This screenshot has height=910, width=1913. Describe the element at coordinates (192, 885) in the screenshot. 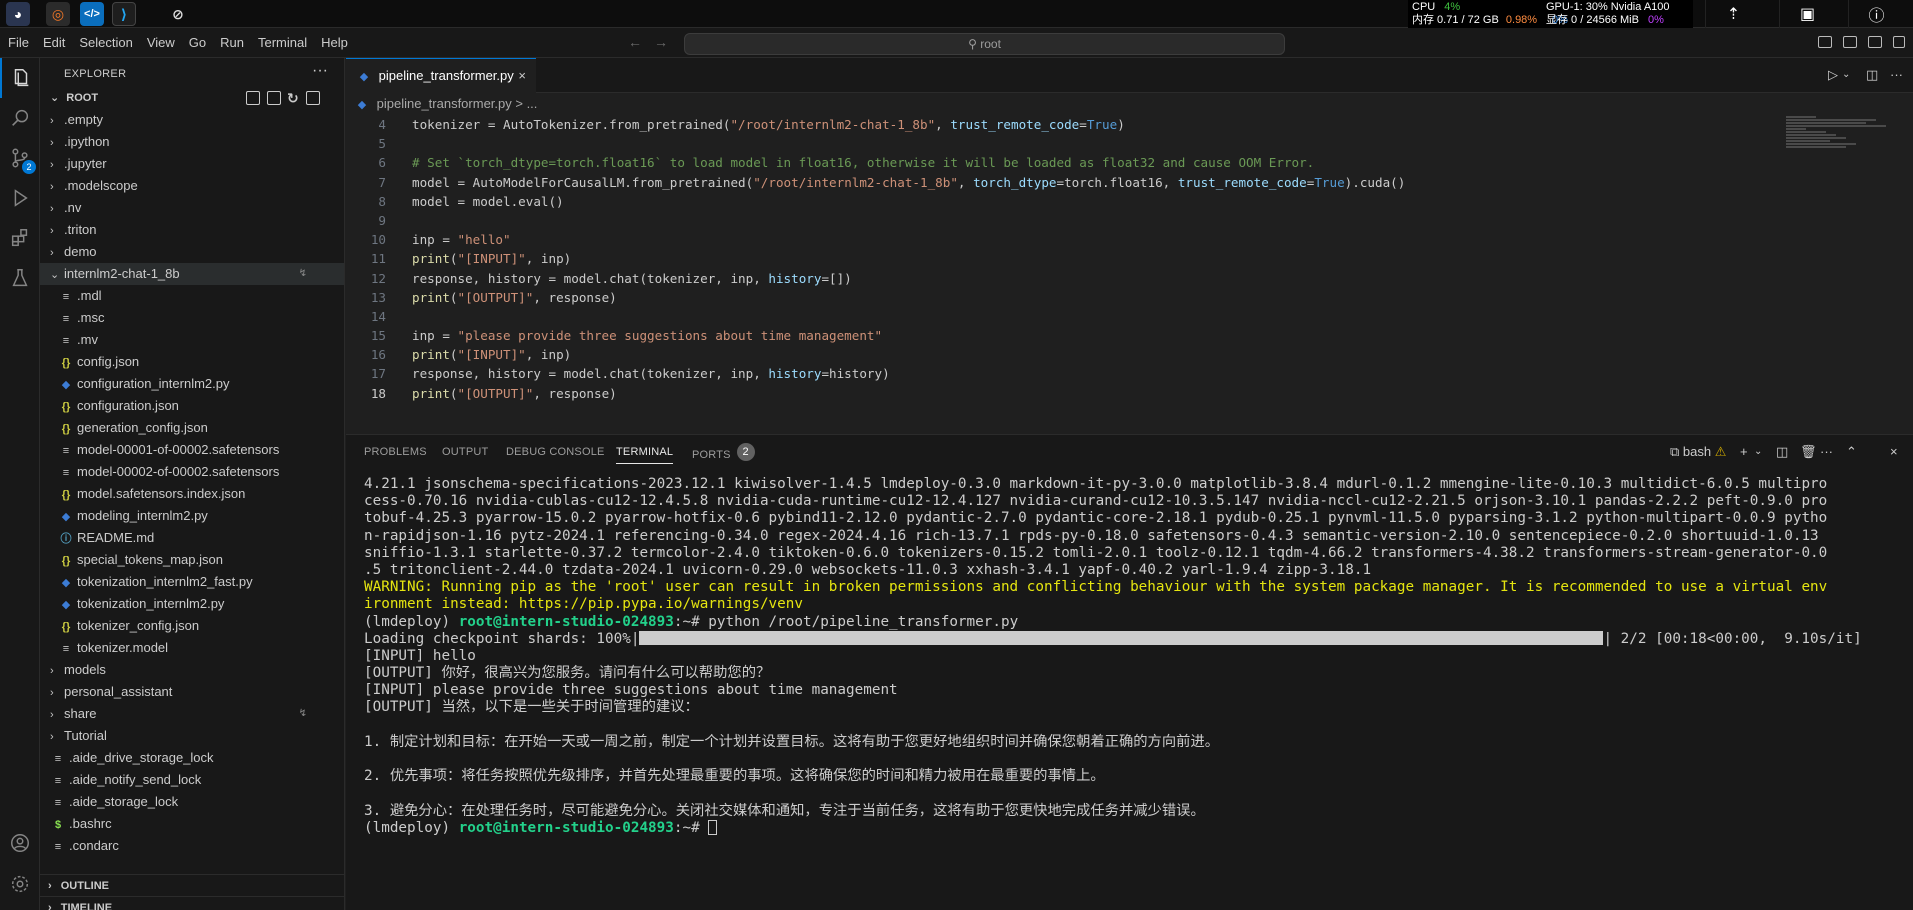

I see `outline-section: › OUTLINE` at that location.